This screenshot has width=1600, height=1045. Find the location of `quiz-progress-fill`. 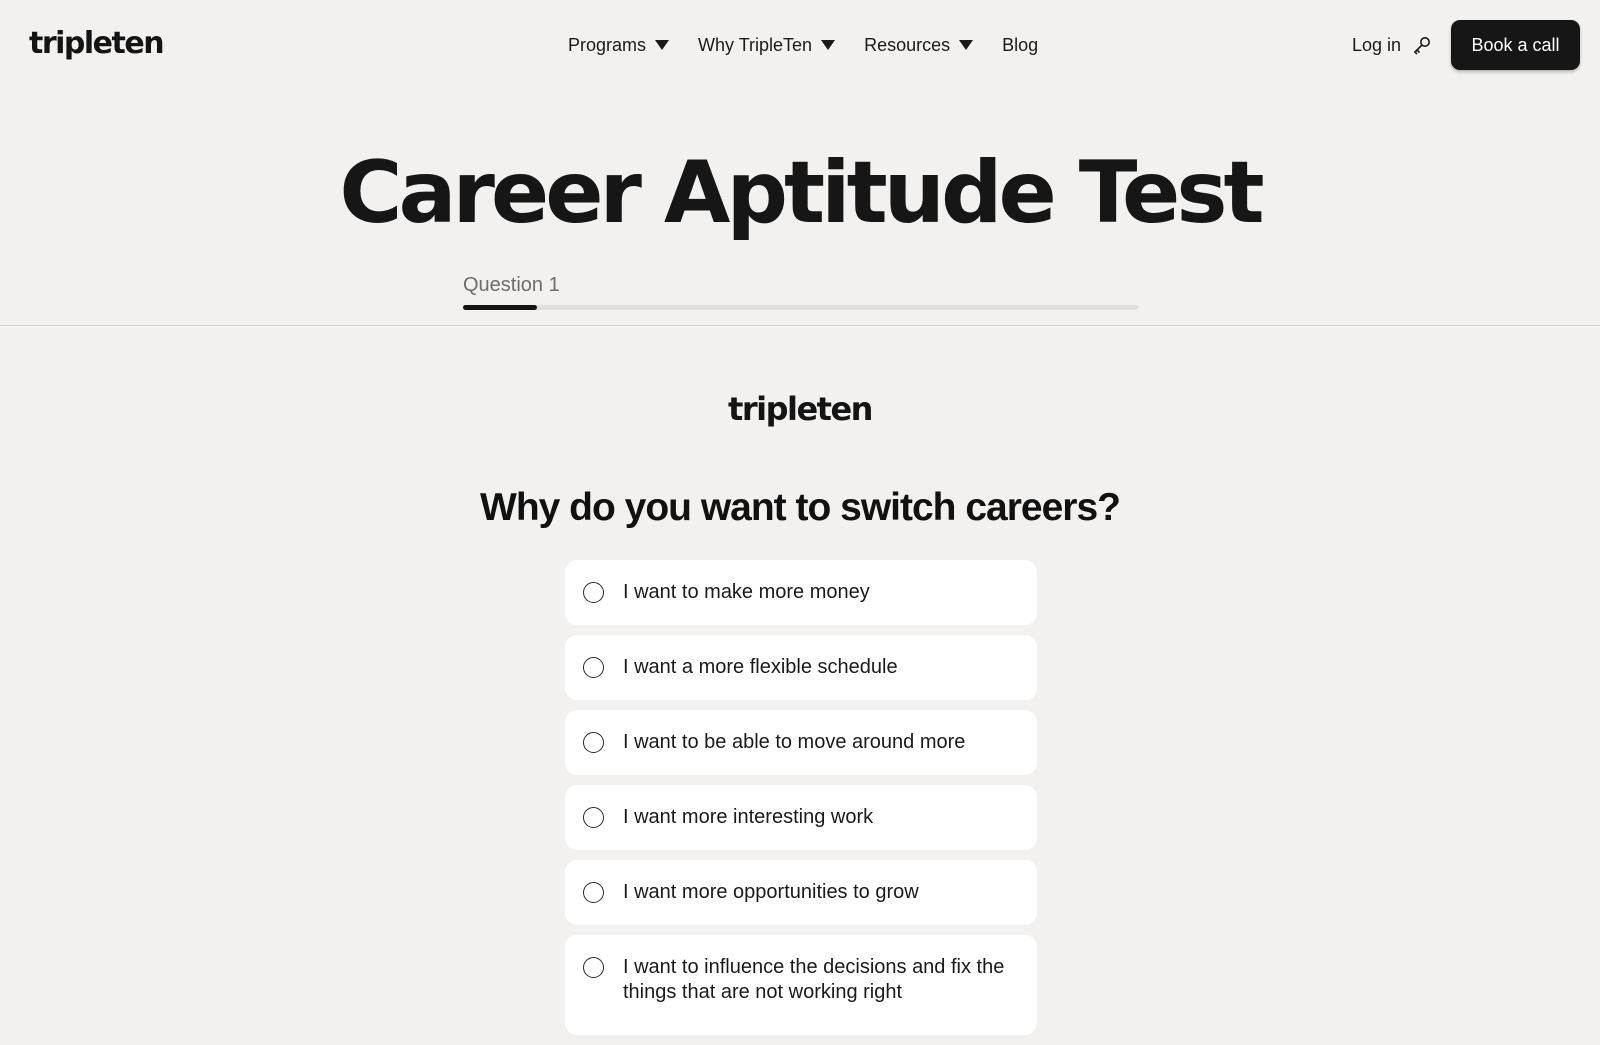

quiz-progress-fill is located at coordinates (500, 307).